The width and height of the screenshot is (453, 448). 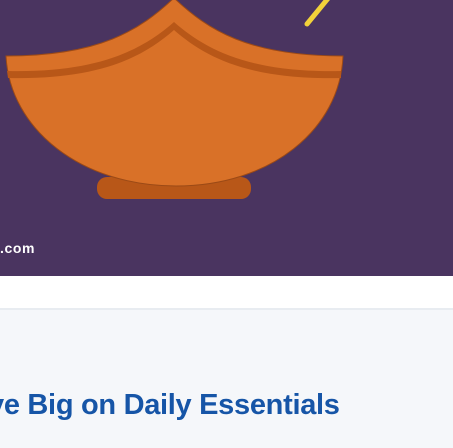 I want to click on watermark-text: .com, so click(x=18, y=248).